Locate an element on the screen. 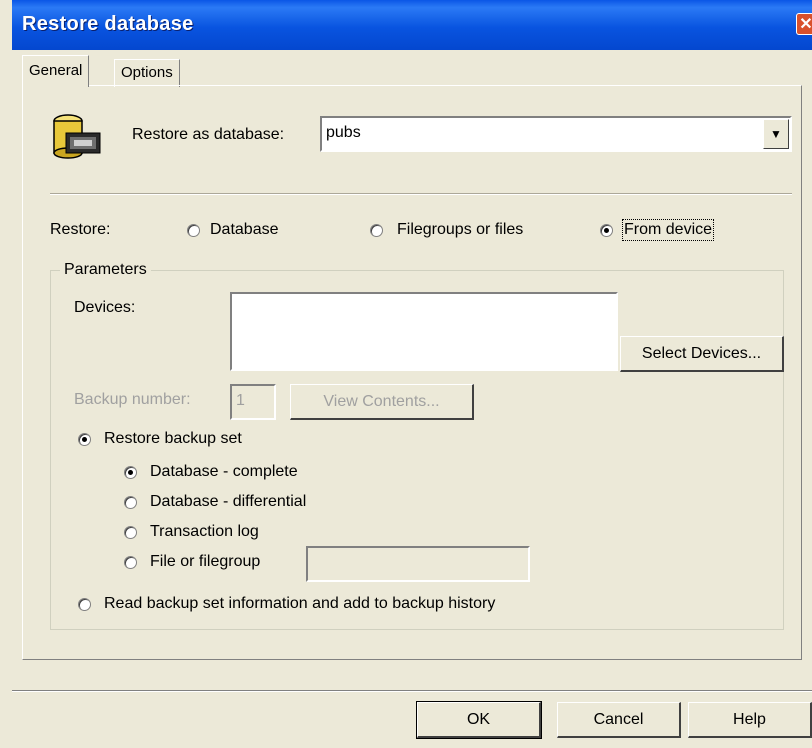 The width and height of the screenshot is (812, 748). tab-general: General is located at coordinates (56, 71).